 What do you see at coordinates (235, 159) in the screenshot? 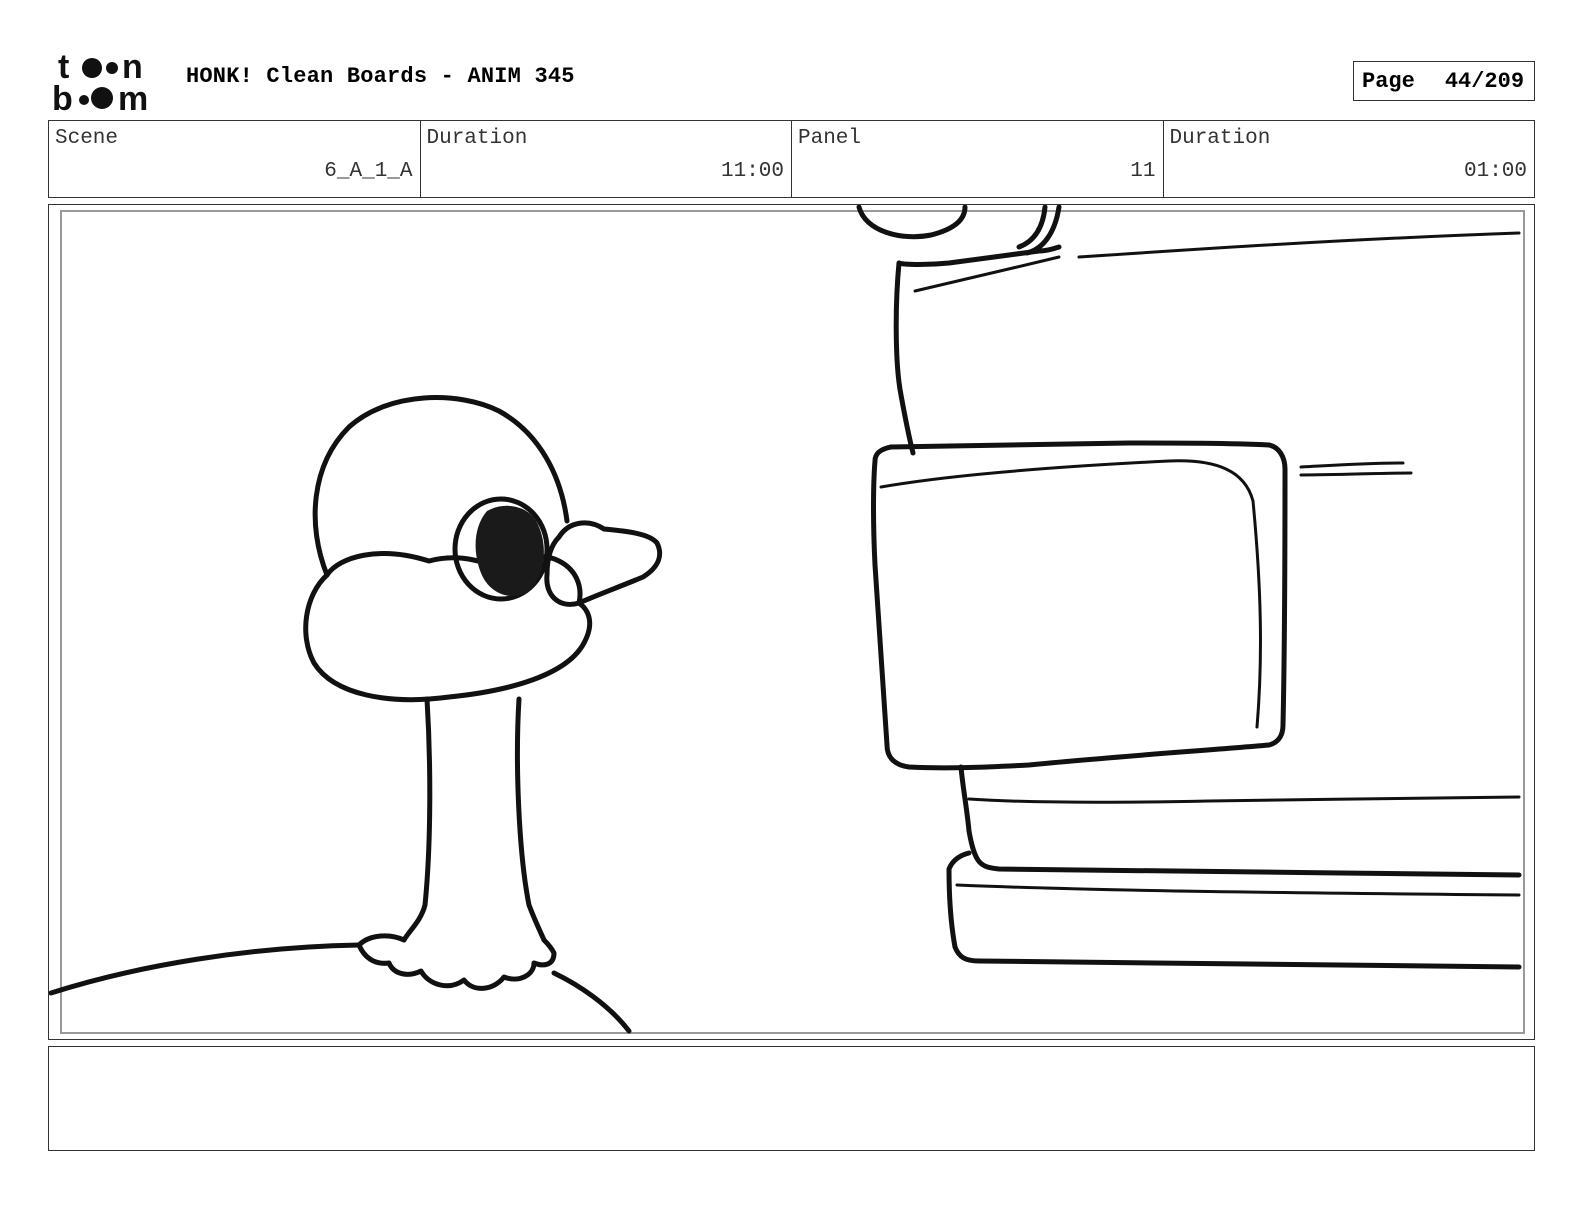
I see `scene-cell: Scene 6_A_1_A` at bounding box center [235, 159].